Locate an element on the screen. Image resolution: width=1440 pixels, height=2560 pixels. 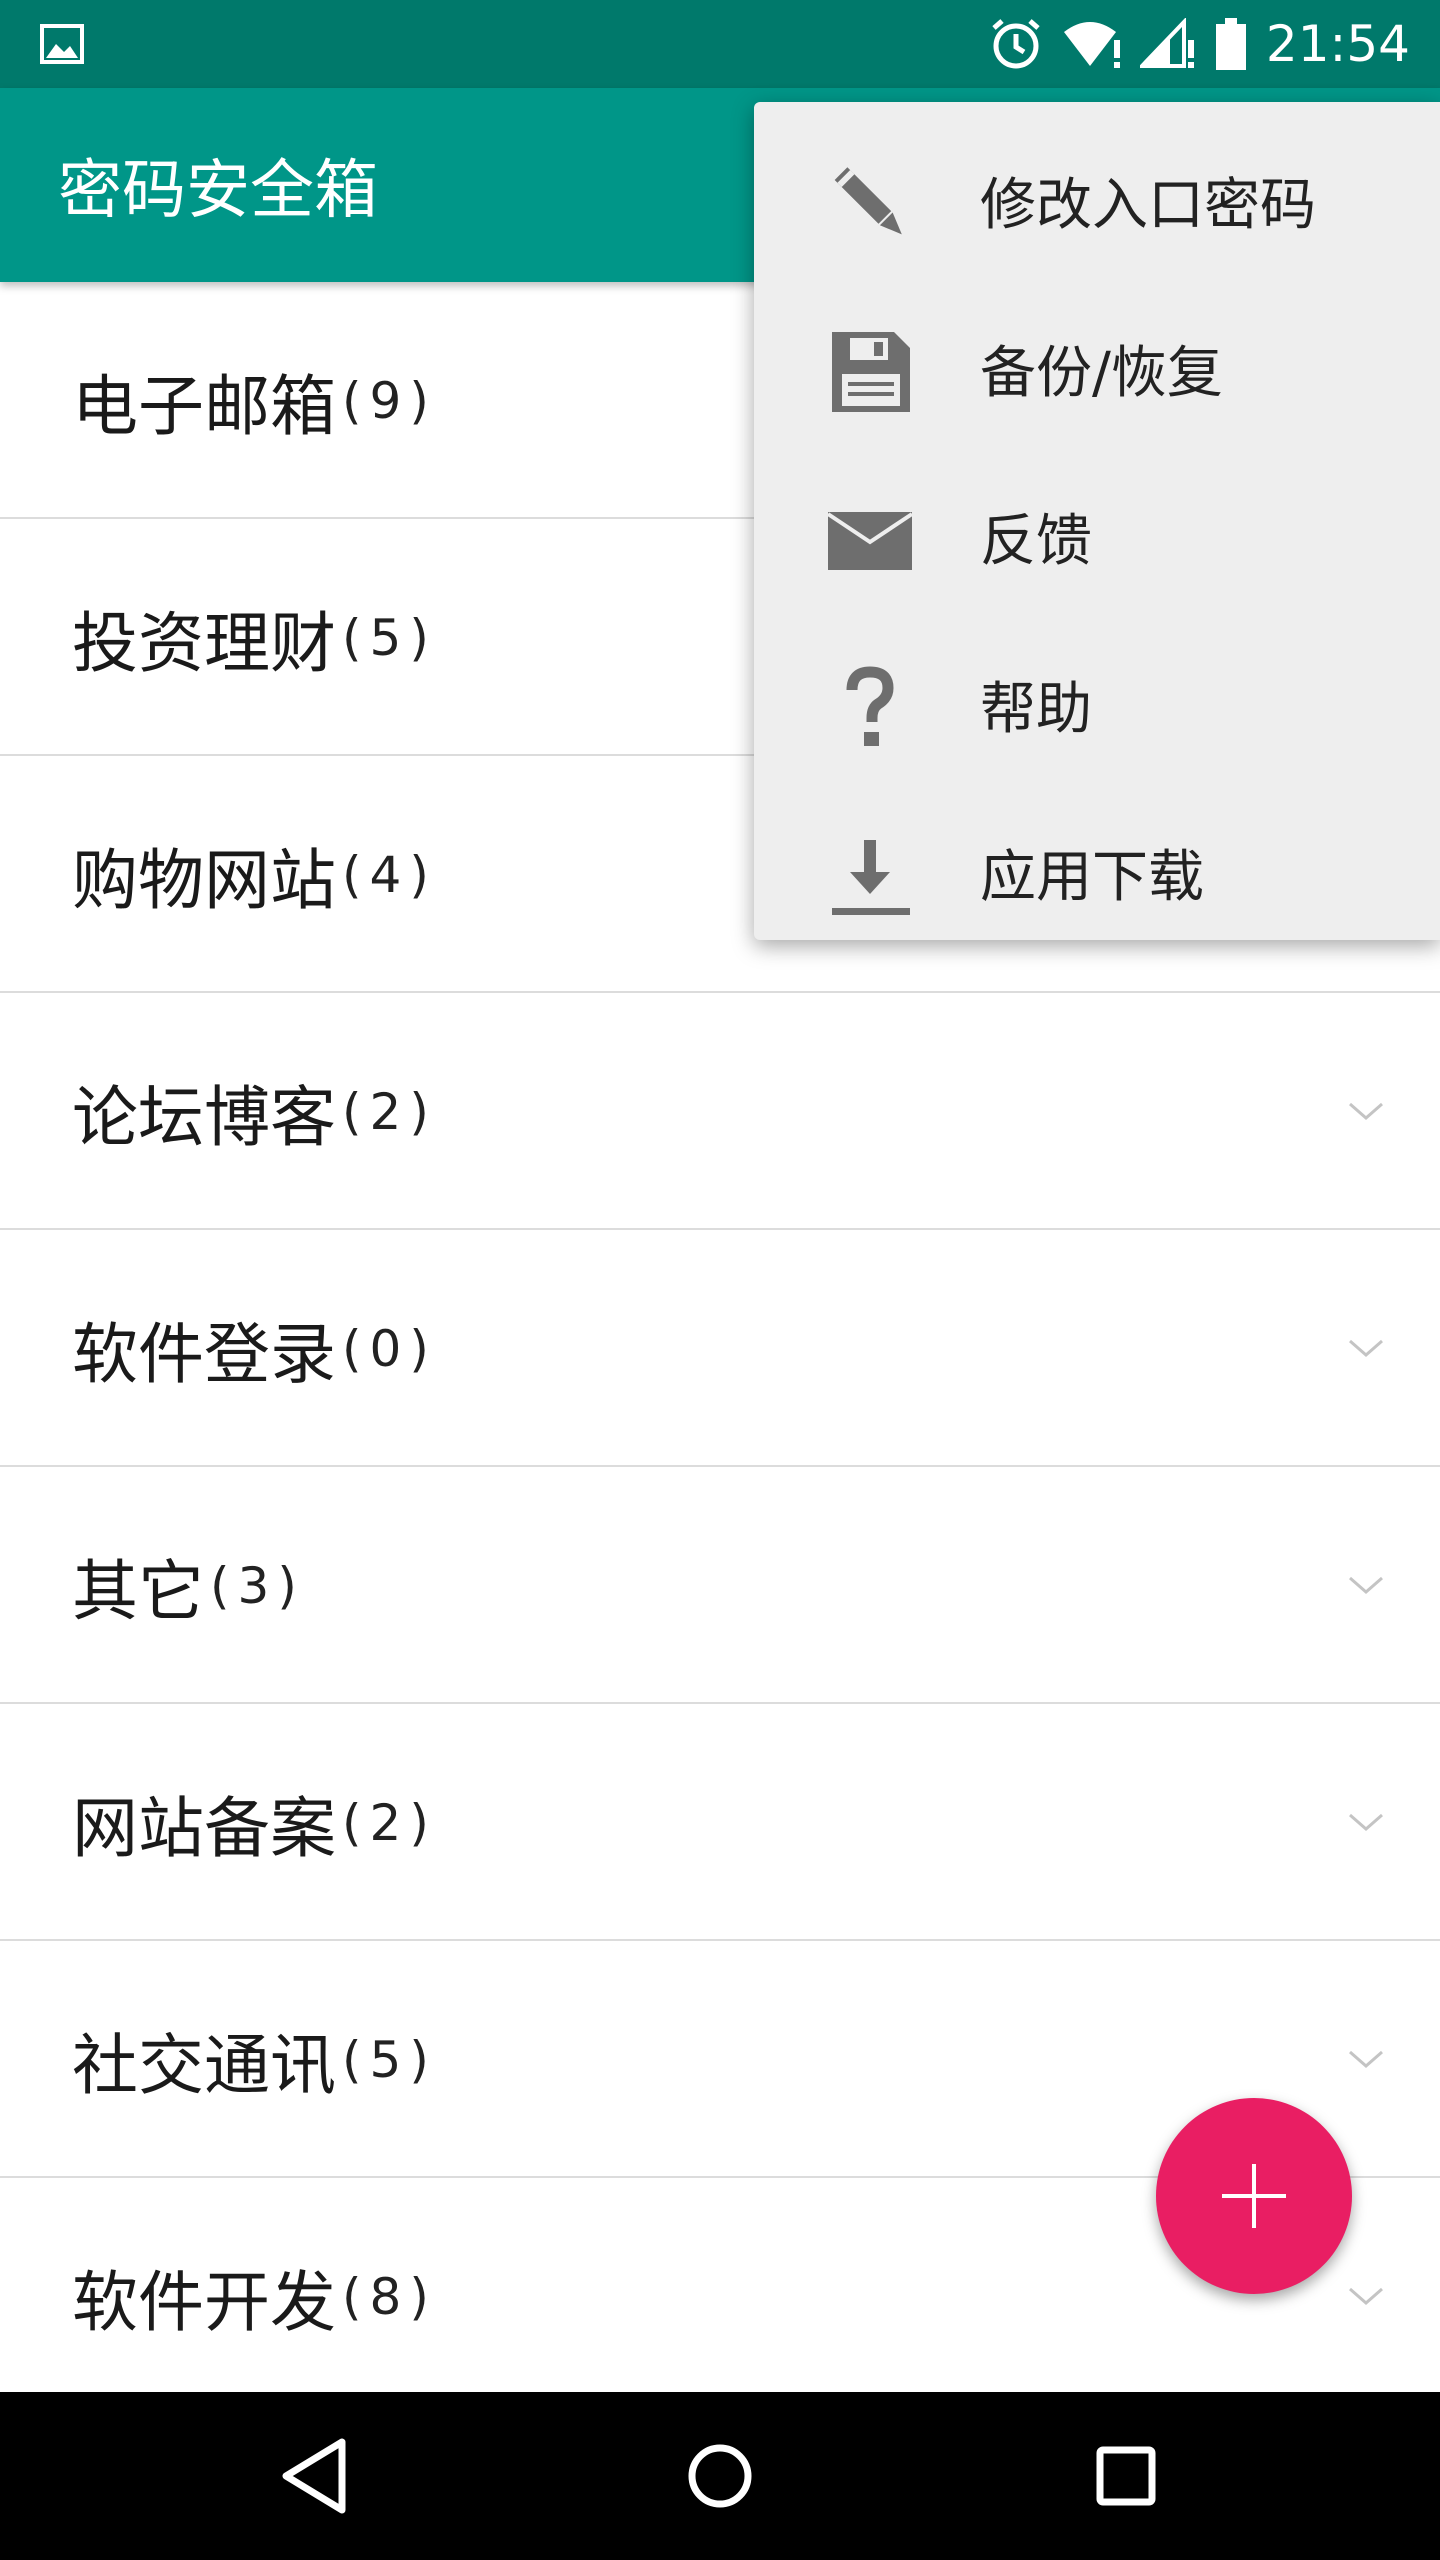
download-icon is located at coordinates (871, 877).